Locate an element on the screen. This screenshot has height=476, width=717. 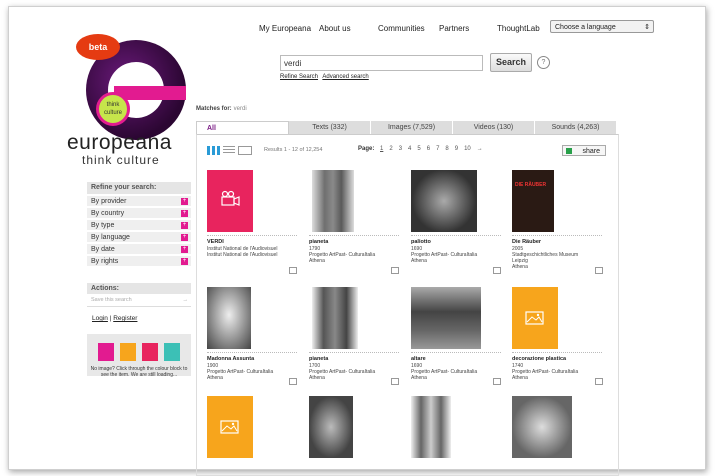
page-label: Page: is located at coordinates (366, 149).